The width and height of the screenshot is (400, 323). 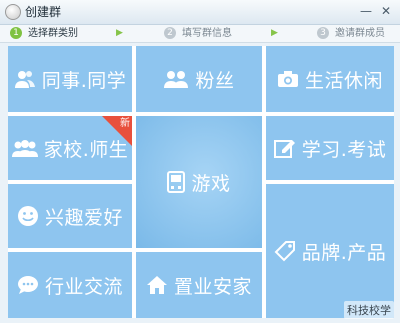 What do you see at coordinates (200, 12) in the screenshot?
I see `title-bar: 创建群 — ✕` at bounding box center [200, 12].